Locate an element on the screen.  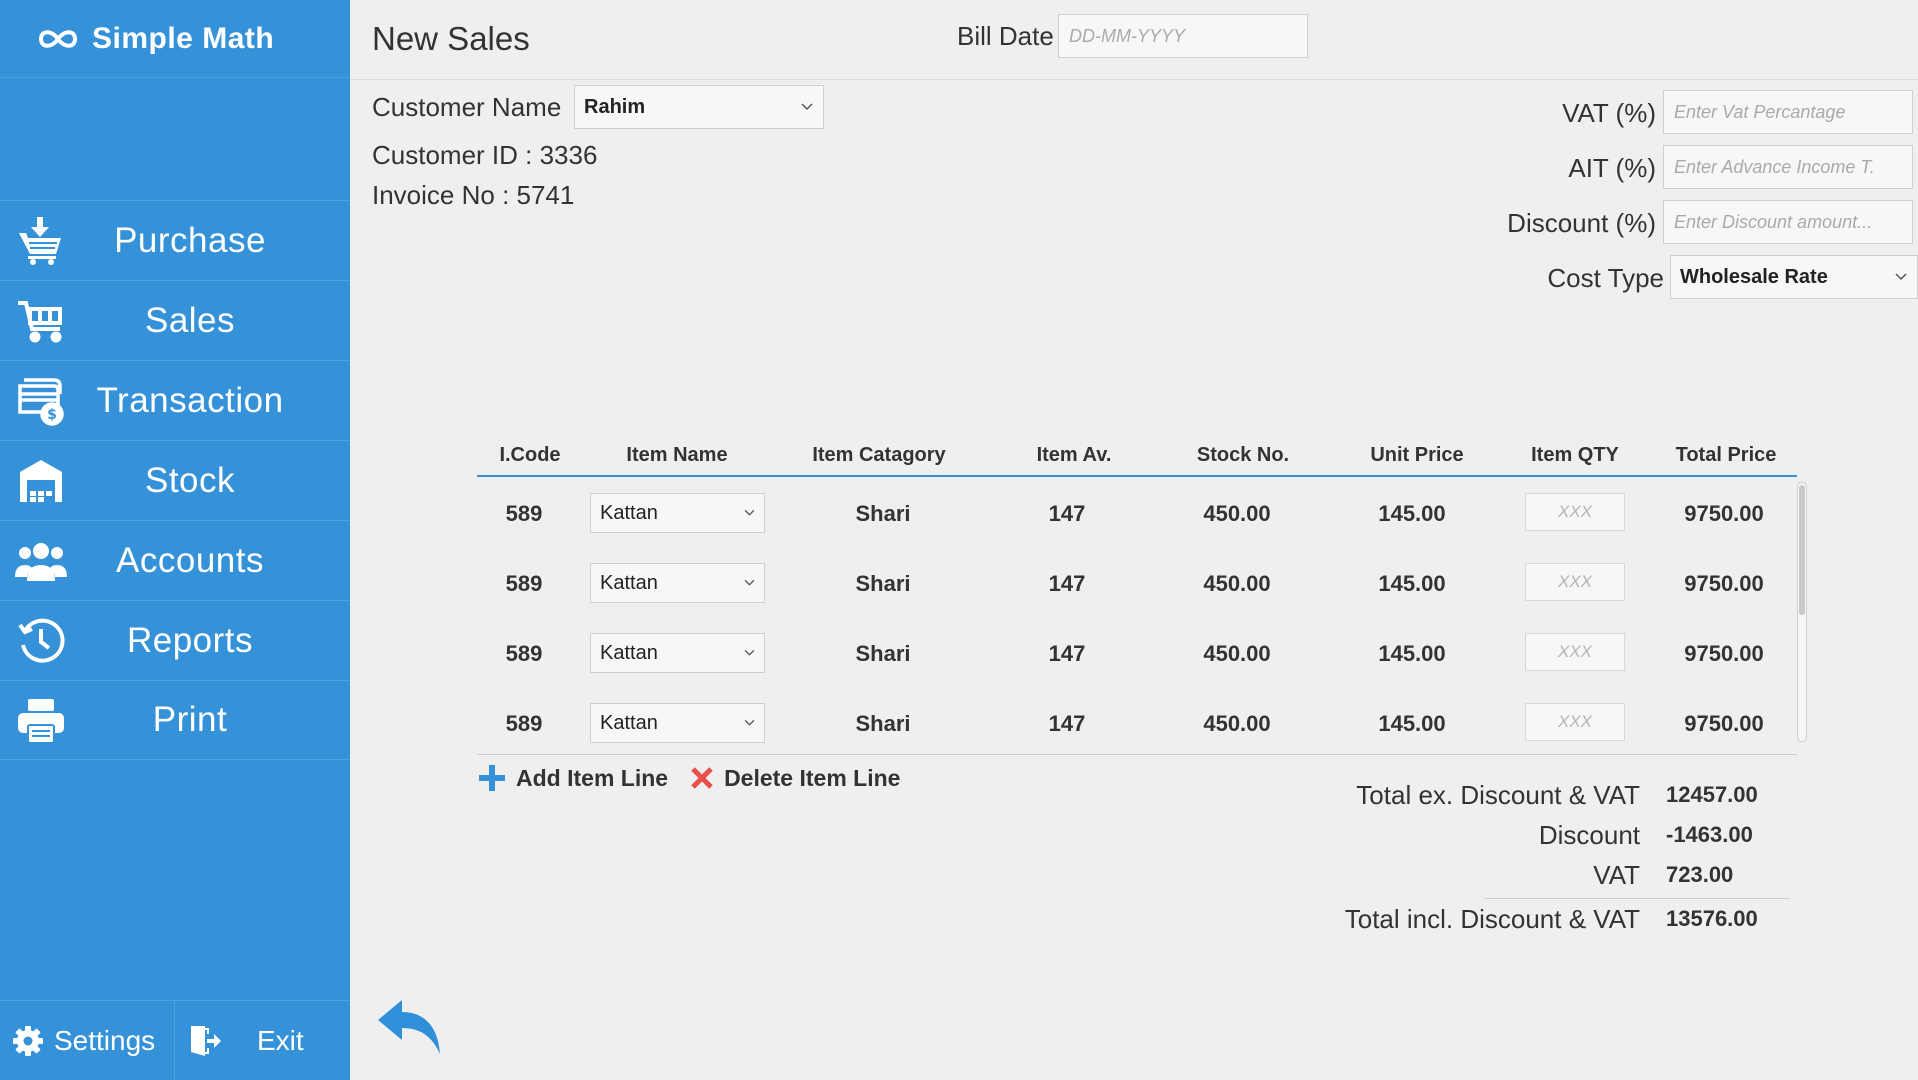
add-item-line-button: Add Item Line is located at coordinates (573, 778).